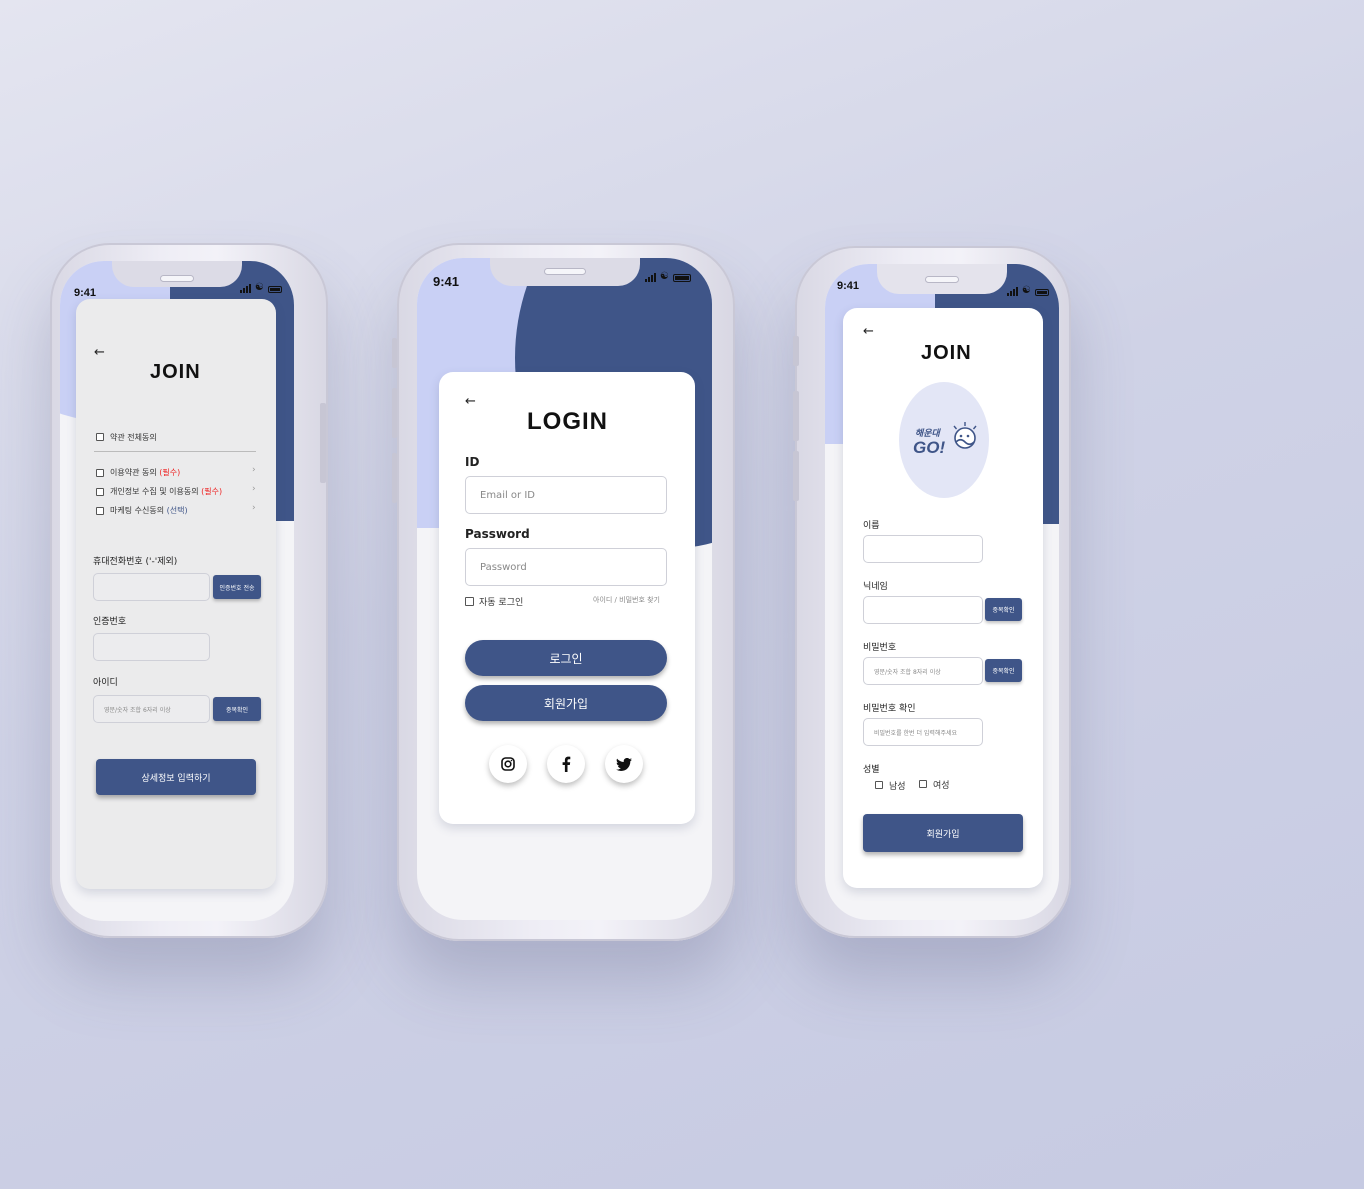  Describe the element at coordinates (871, 770) in the screenshot. I see `gender-label: 성별` at that location.